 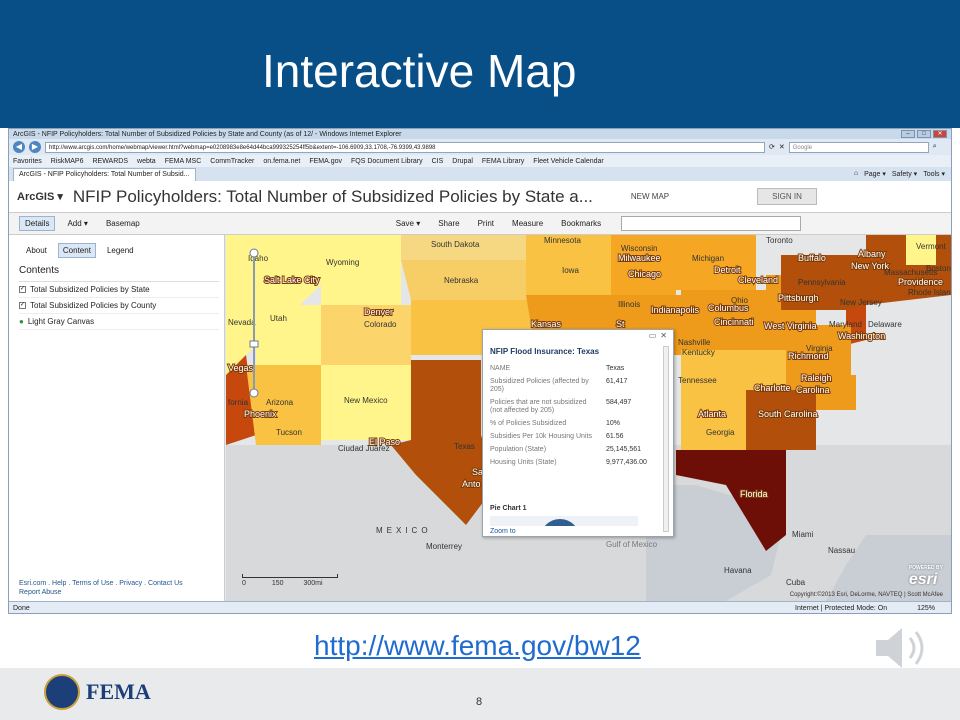 I want to click on popup-row: Population (State) 25,145,561, so click(x=575, y=450).